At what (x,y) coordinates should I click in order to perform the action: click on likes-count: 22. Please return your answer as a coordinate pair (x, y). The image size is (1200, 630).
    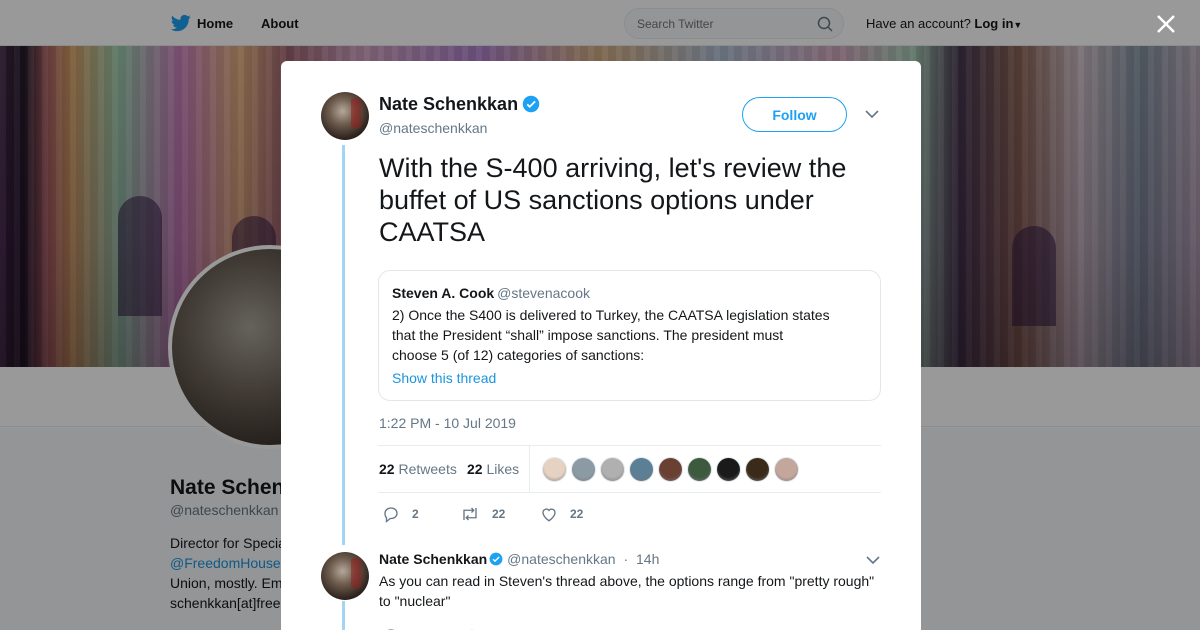
    Looking at the image, I should click on (475, 469).